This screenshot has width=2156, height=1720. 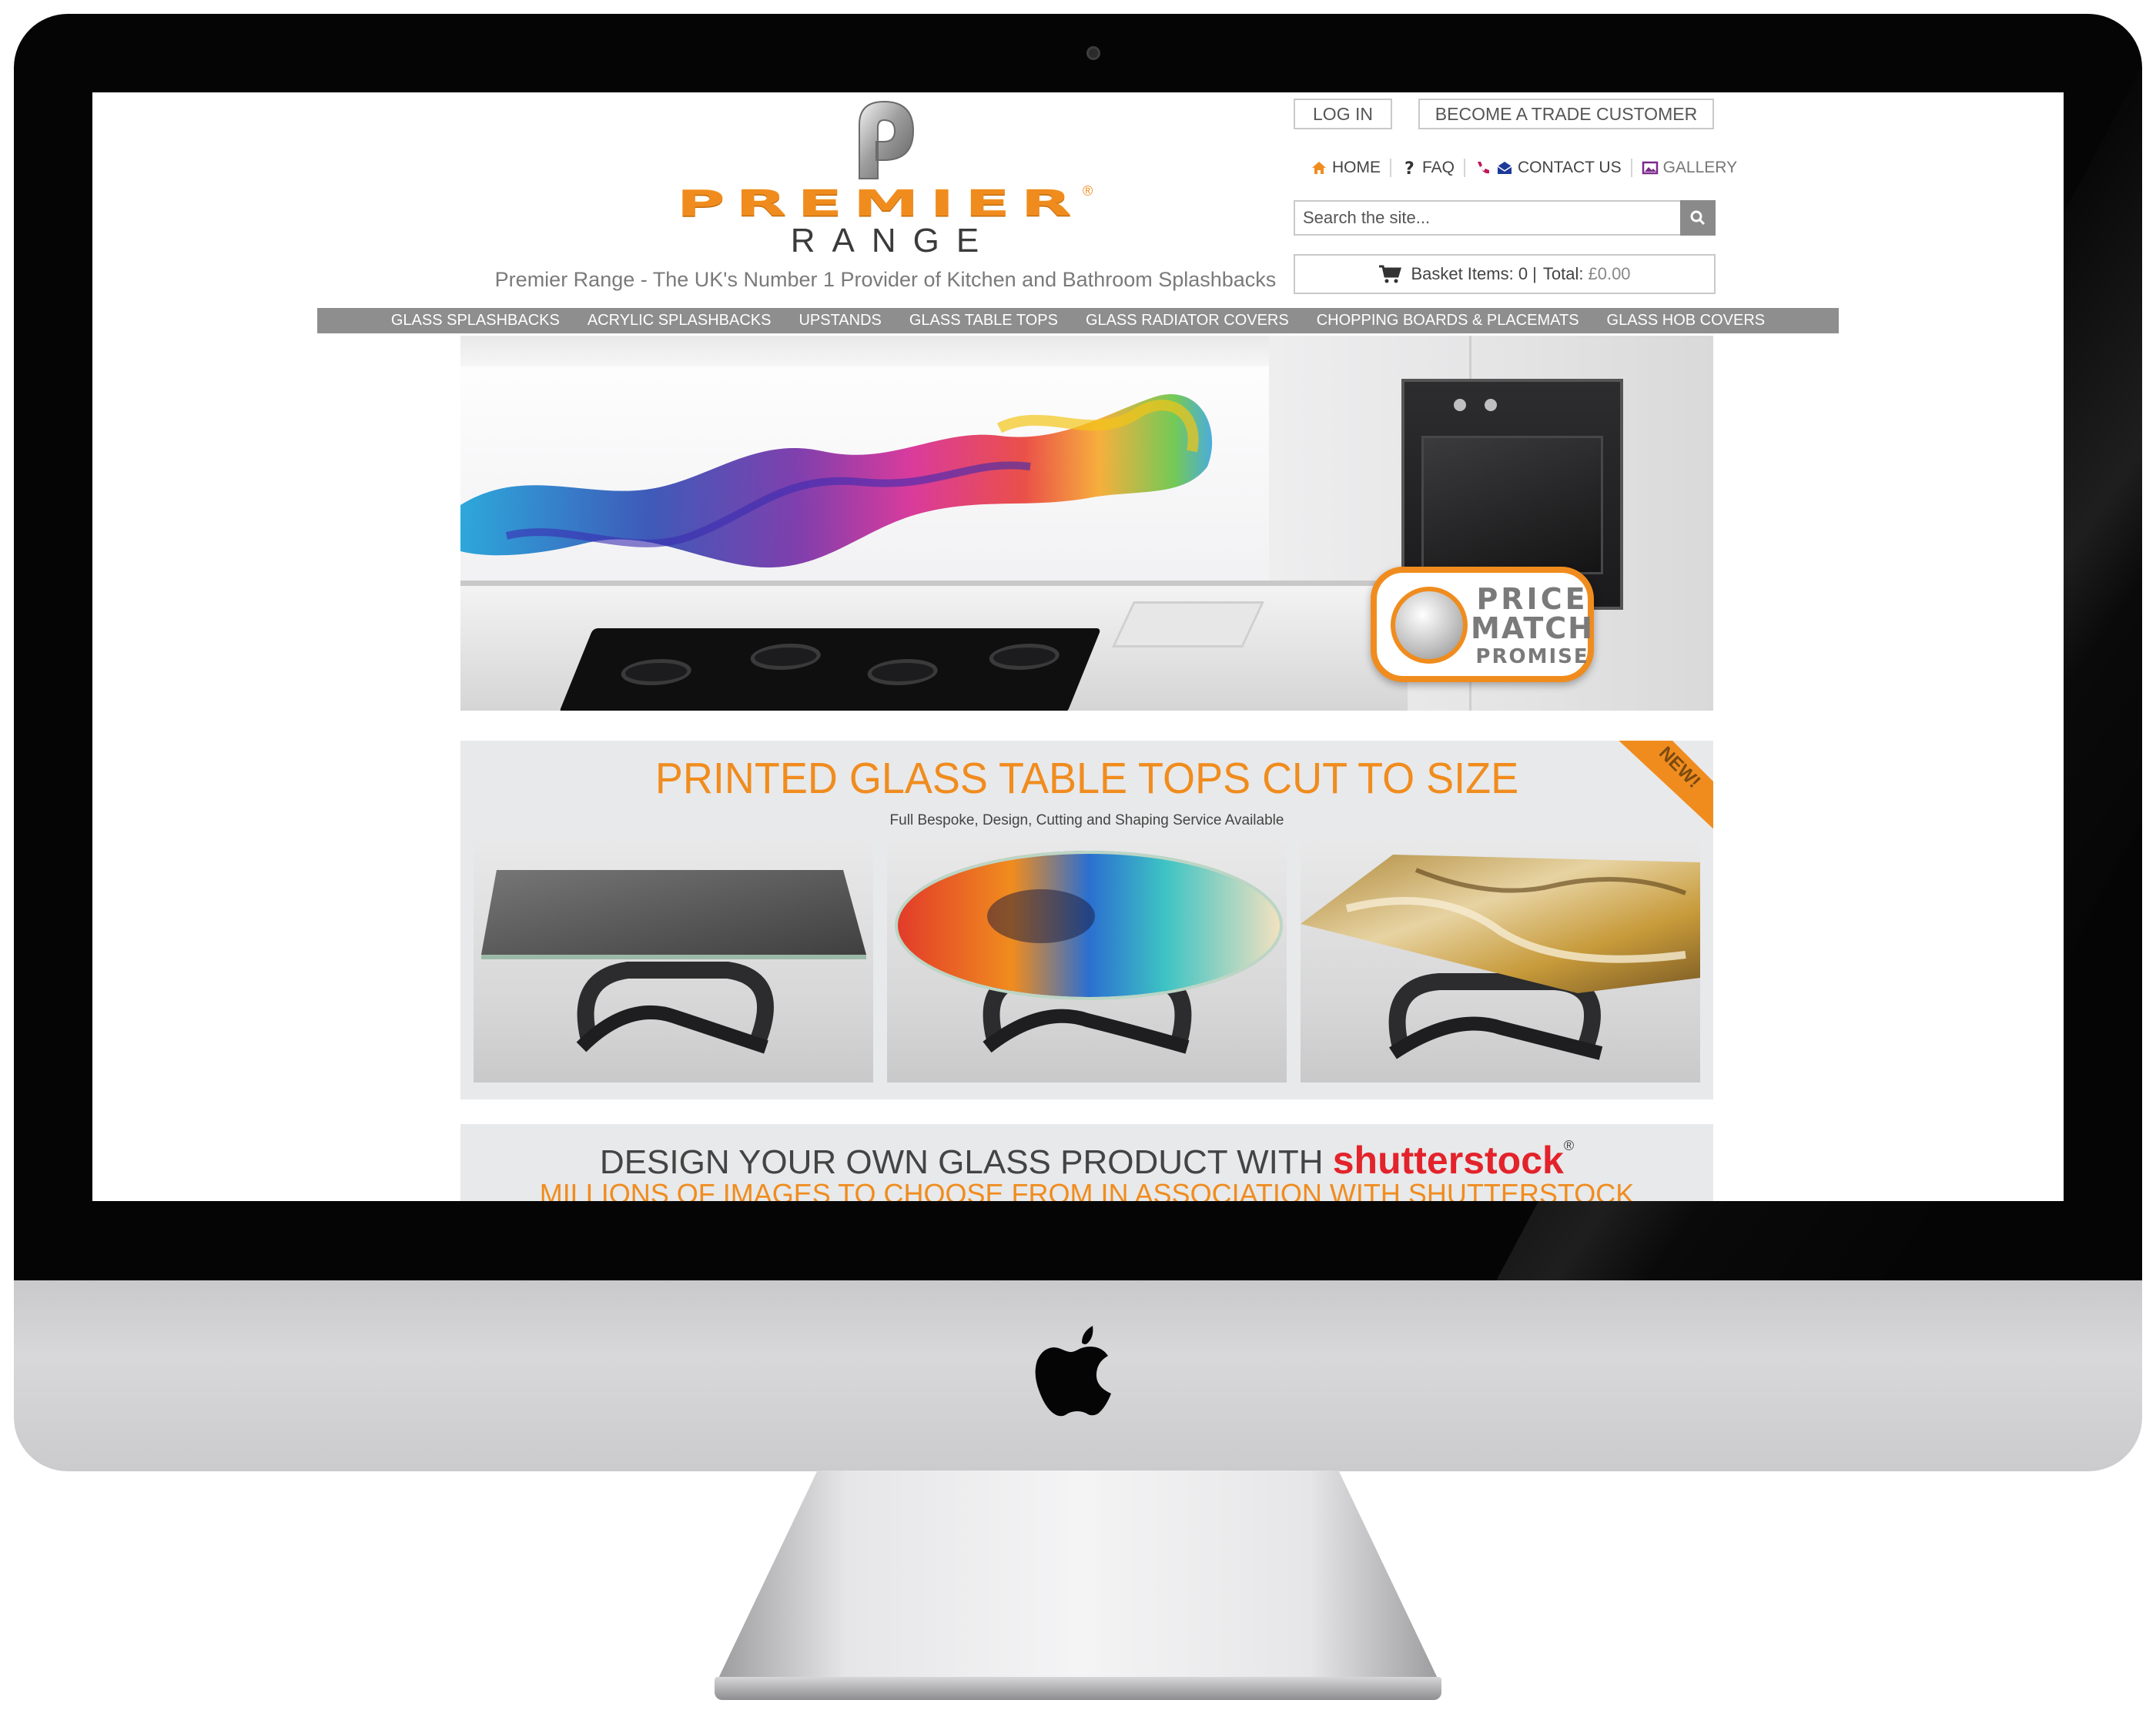 What do you see at coordinates (883, 140) in the screenshot?
I see `premier-logo-icon` at bounding box center [883, 140].